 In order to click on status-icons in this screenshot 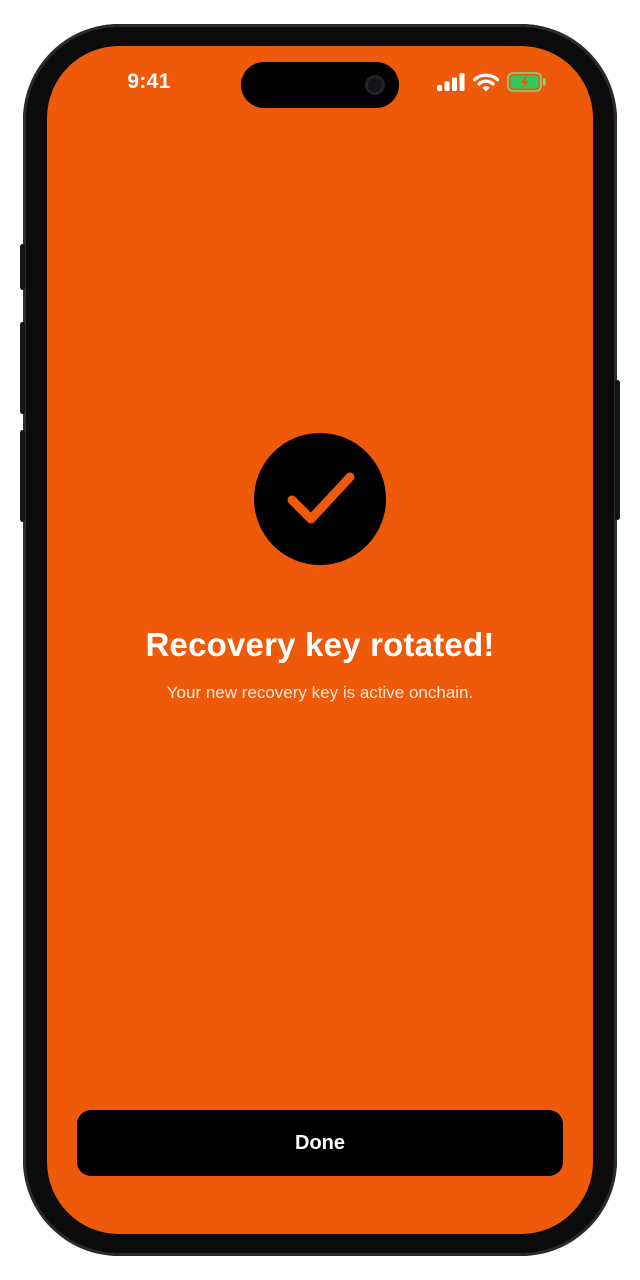, I will do `click(492, 82)`.